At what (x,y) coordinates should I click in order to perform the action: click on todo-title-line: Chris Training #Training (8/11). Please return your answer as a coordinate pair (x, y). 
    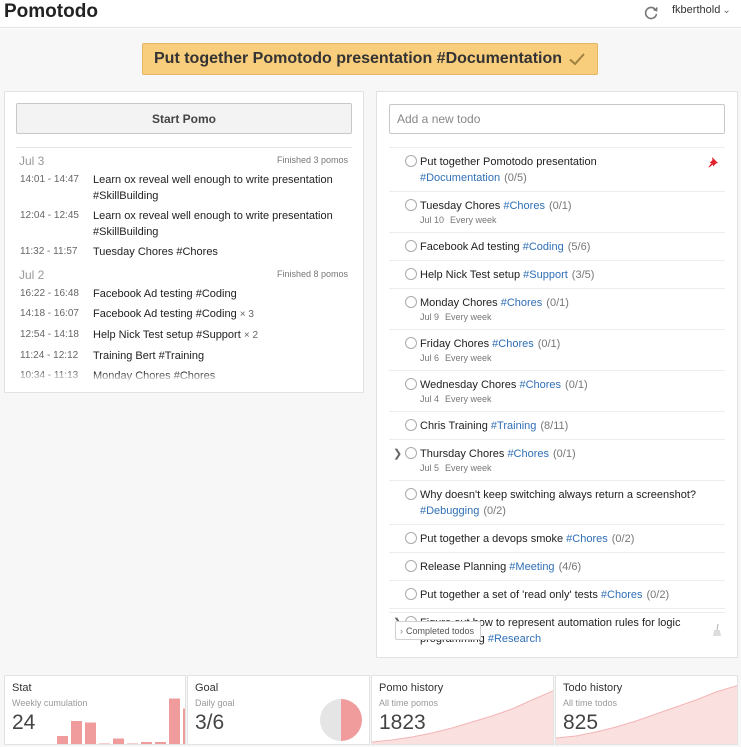
    Looking at the image, I should click on (559, 426).